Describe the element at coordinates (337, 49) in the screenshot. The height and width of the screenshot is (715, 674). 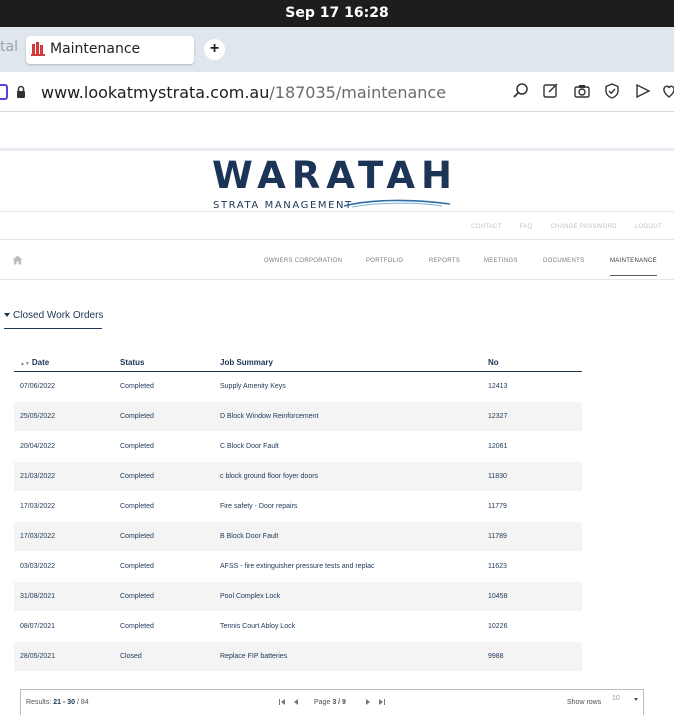
I see `browser-tab-bar: tal Maintenance +` at that location.